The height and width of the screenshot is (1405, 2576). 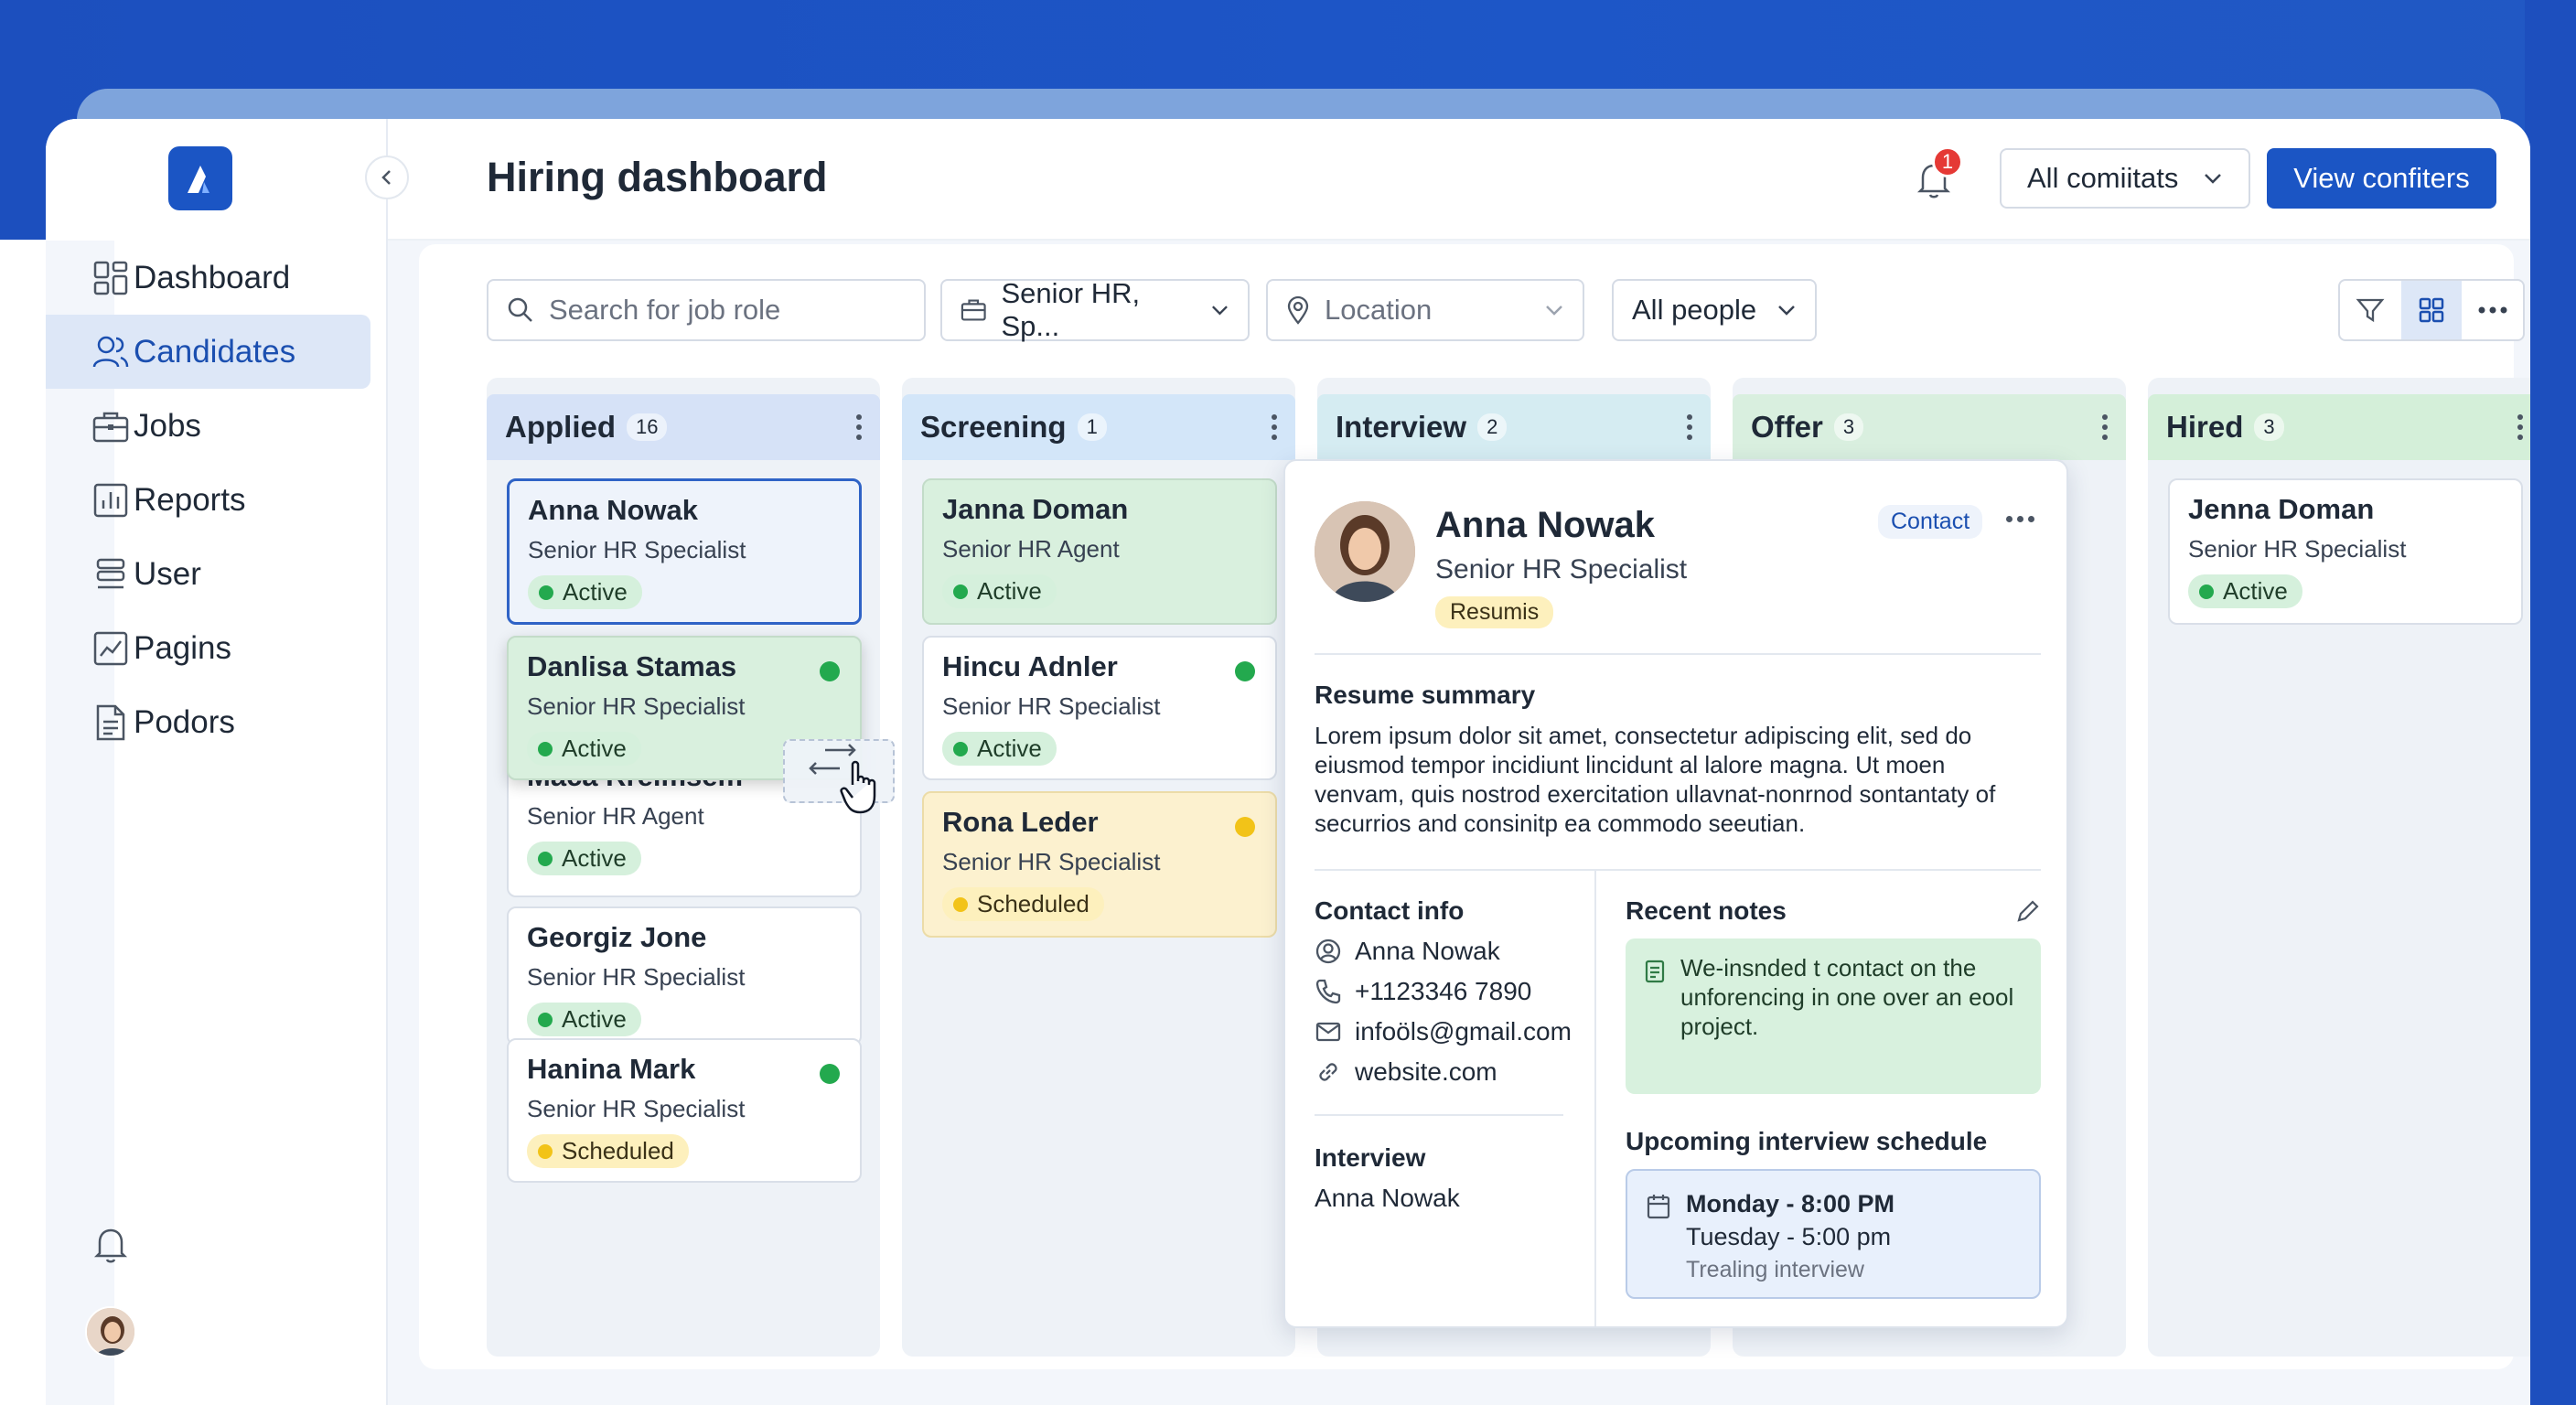 I want to click on column-title: Interview, so click(x=1402, y=427).